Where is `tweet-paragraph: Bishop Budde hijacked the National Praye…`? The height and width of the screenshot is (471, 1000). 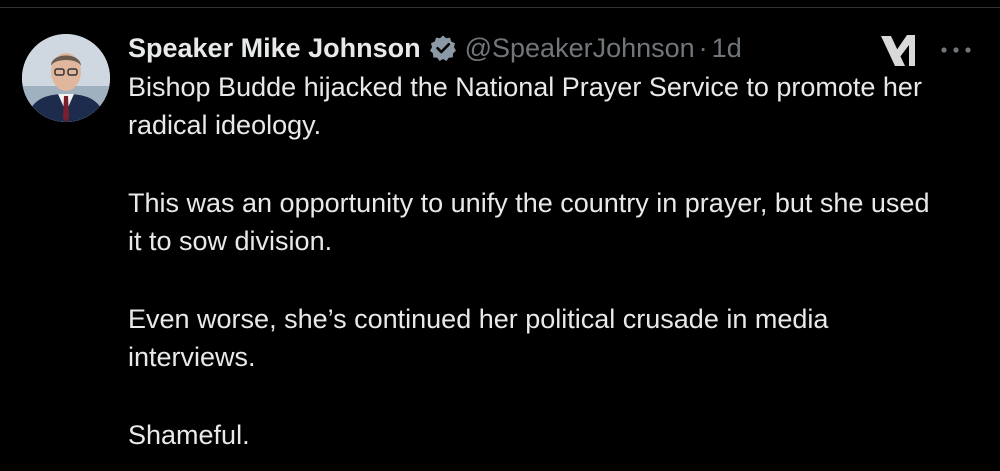
tweet-paragraph: Bishop Budde hijacked the National Praye… is located at coordinates (525, 106).